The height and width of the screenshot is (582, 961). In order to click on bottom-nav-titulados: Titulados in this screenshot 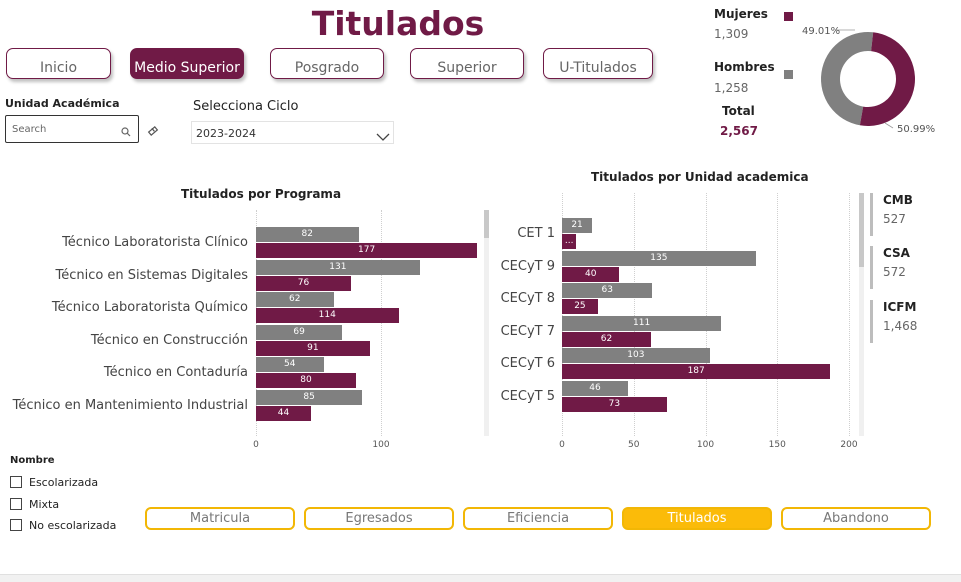, I will do `click(697, 518)`.